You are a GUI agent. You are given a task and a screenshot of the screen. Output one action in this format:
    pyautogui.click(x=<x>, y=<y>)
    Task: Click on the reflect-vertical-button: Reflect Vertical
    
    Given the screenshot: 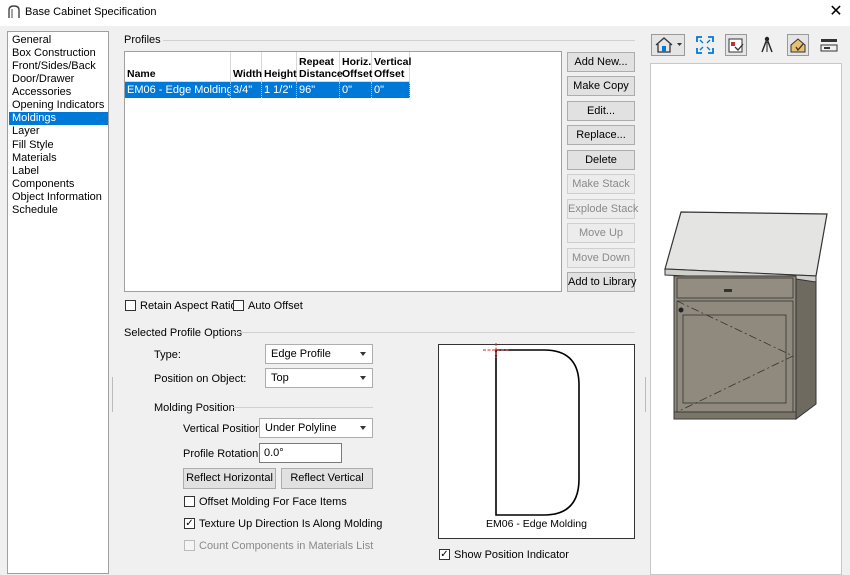 What is the action you would take?
    pyautogui.click(x=327, y=478)
    